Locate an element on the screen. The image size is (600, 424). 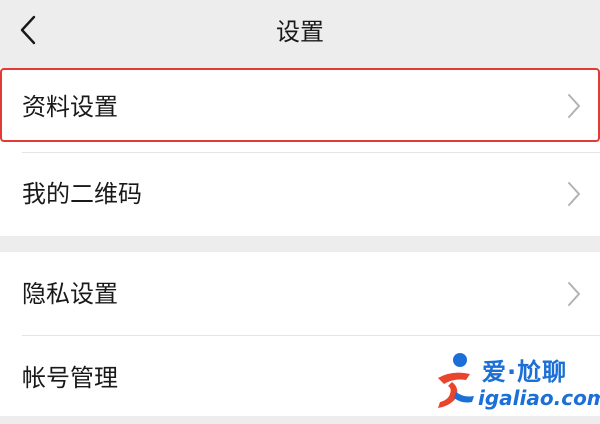
menu-item-label: 资料设置 is located at coordinates (70, 107).